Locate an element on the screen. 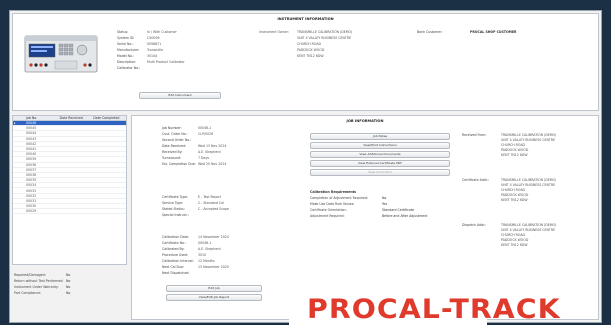 The width and height of the screenshot is (611, 325). job-field: Special Instruct.: is located at coordinates (175, 214).